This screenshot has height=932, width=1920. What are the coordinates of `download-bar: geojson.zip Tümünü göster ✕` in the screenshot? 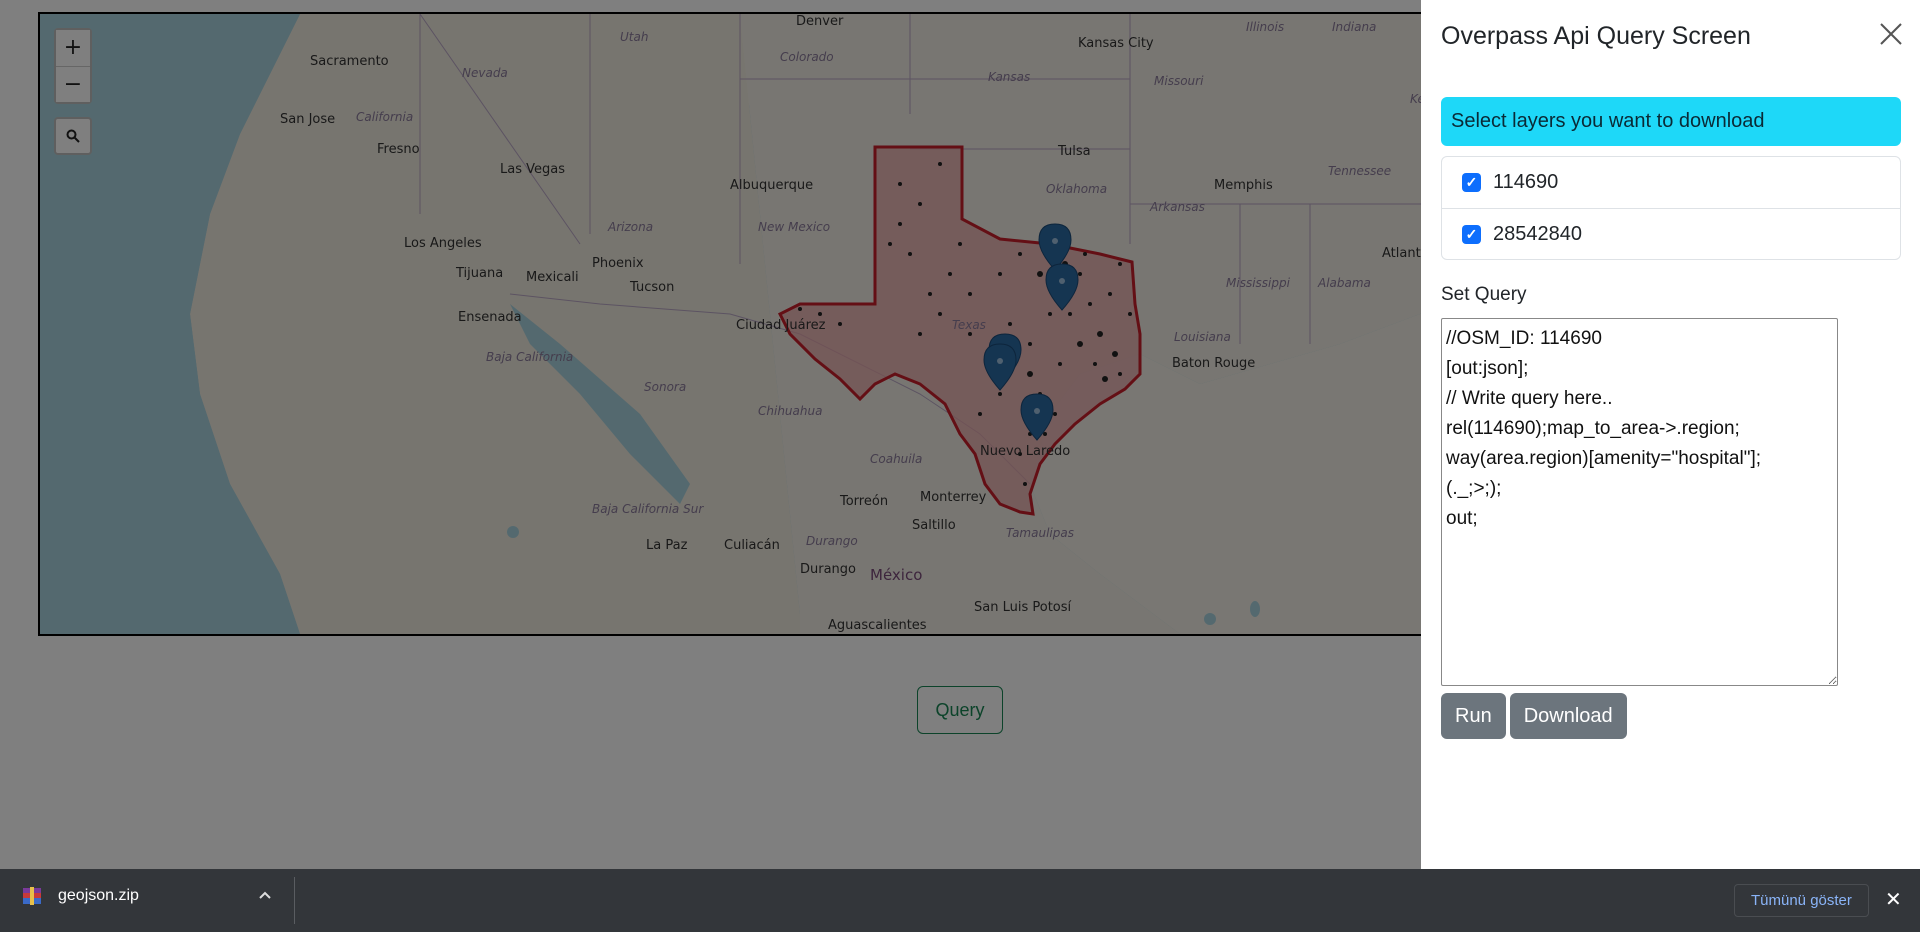 It's located at (960, 900).